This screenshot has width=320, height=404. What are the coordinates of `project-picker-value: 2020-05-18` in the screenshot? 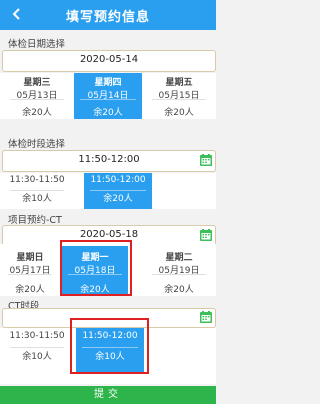 It's located at (109, 234).